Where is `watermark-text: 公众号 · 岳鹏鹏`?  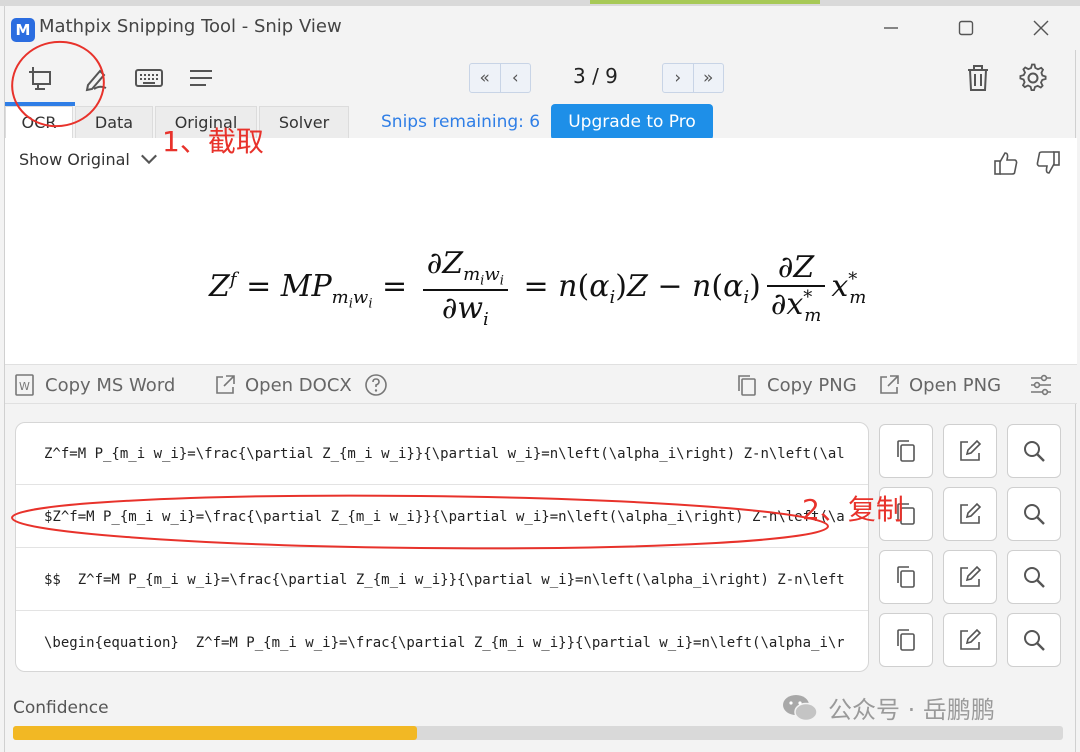
watermark-text: 公众号 · 岳鹏鹏 is located at coordinates (911, 710).